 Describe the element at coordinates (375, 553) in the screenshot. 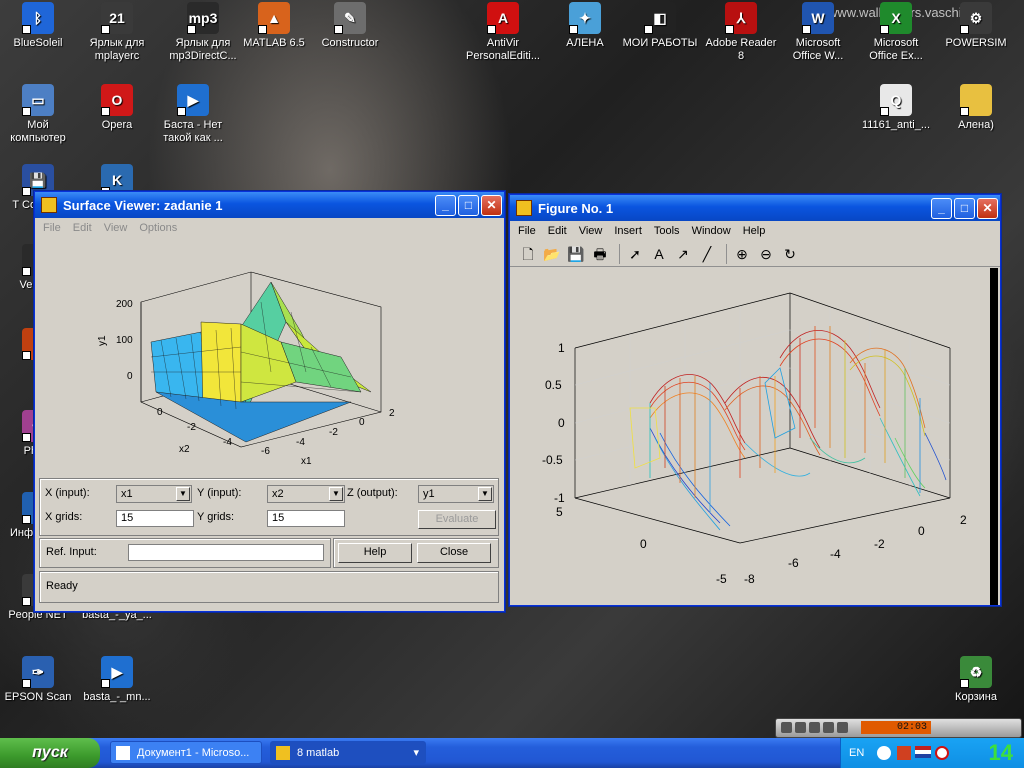

I see `help-button: Help` at that location.